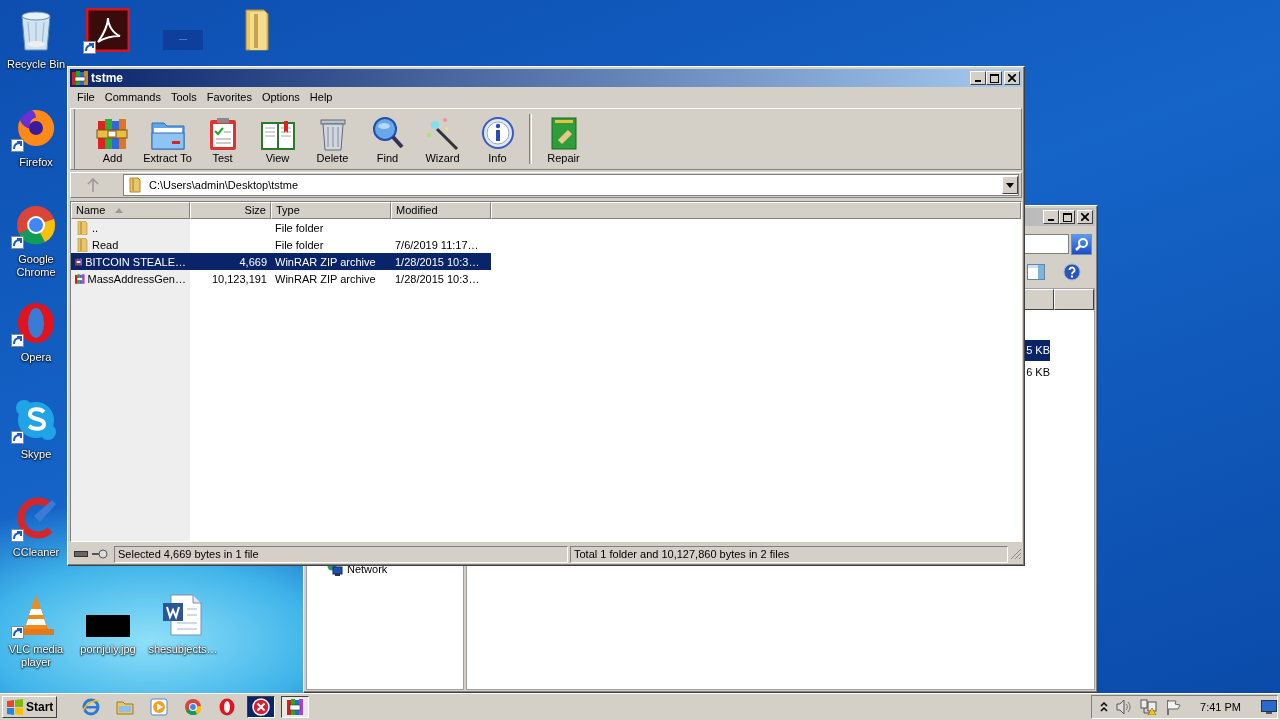 The image size is (1280, 720). What do you see at coordinates (36, 266) in the screenshot?
I see `desktop-icon-label: Google Chrome` at bounding box center [36, 266].